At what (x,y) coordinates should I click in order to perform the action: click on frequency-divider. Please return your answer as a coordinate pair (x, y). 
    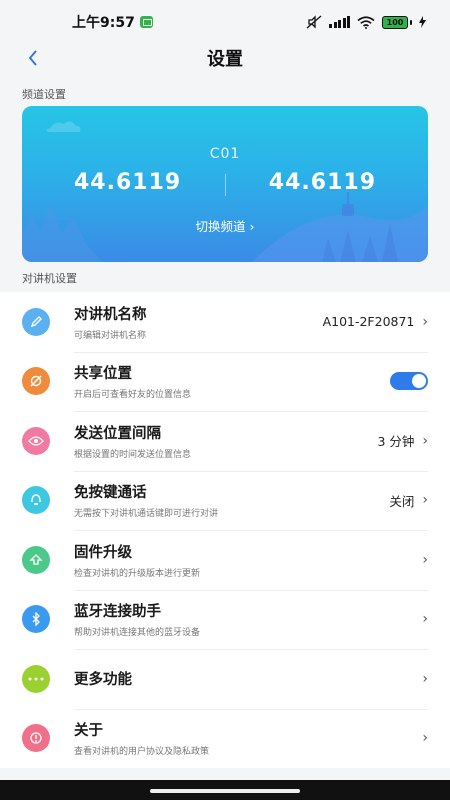
    Looking at the image, I should click on (225, 185).